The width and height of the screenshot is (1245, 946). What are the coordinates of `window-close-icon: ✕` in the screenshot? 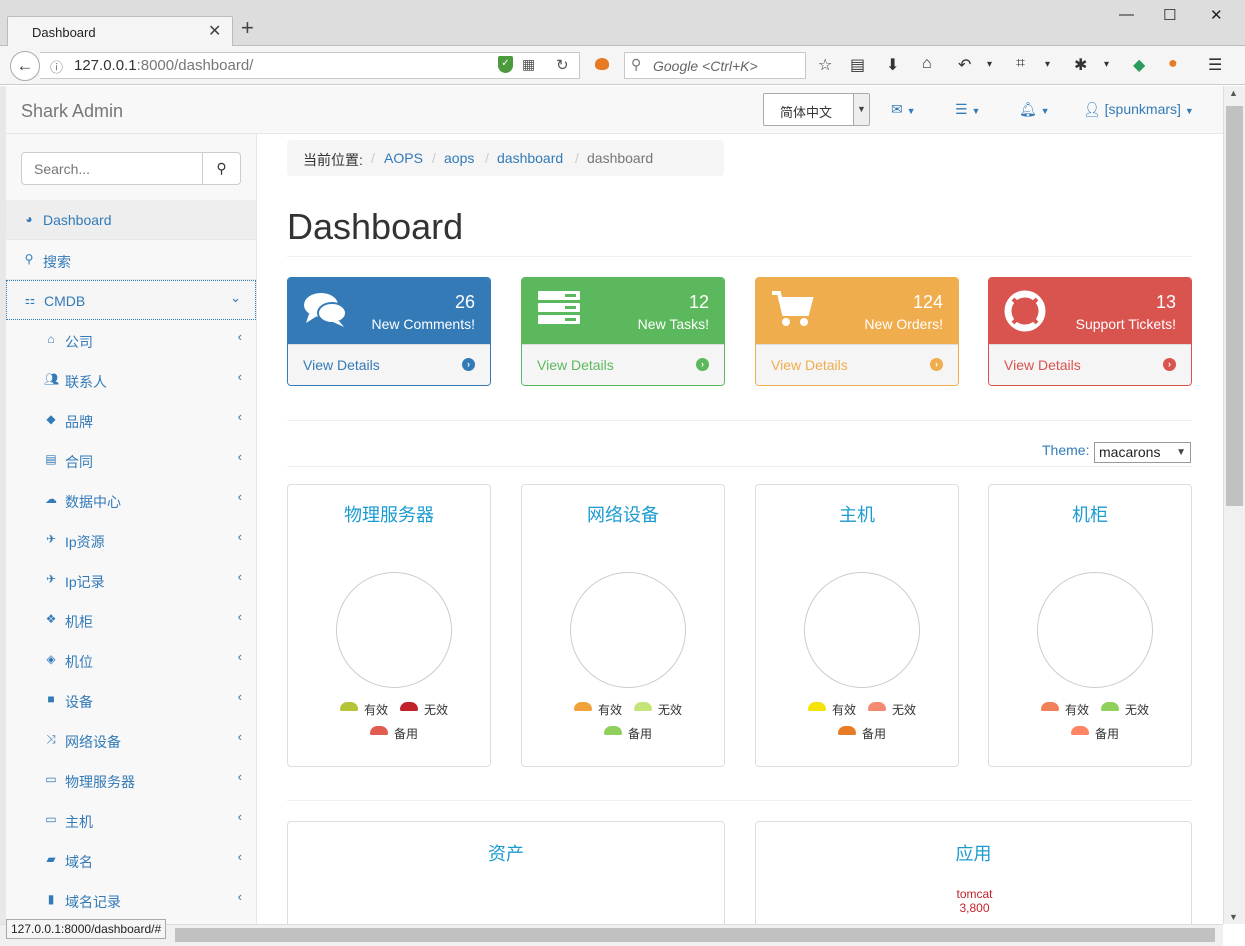 It's located at (1216, 15).